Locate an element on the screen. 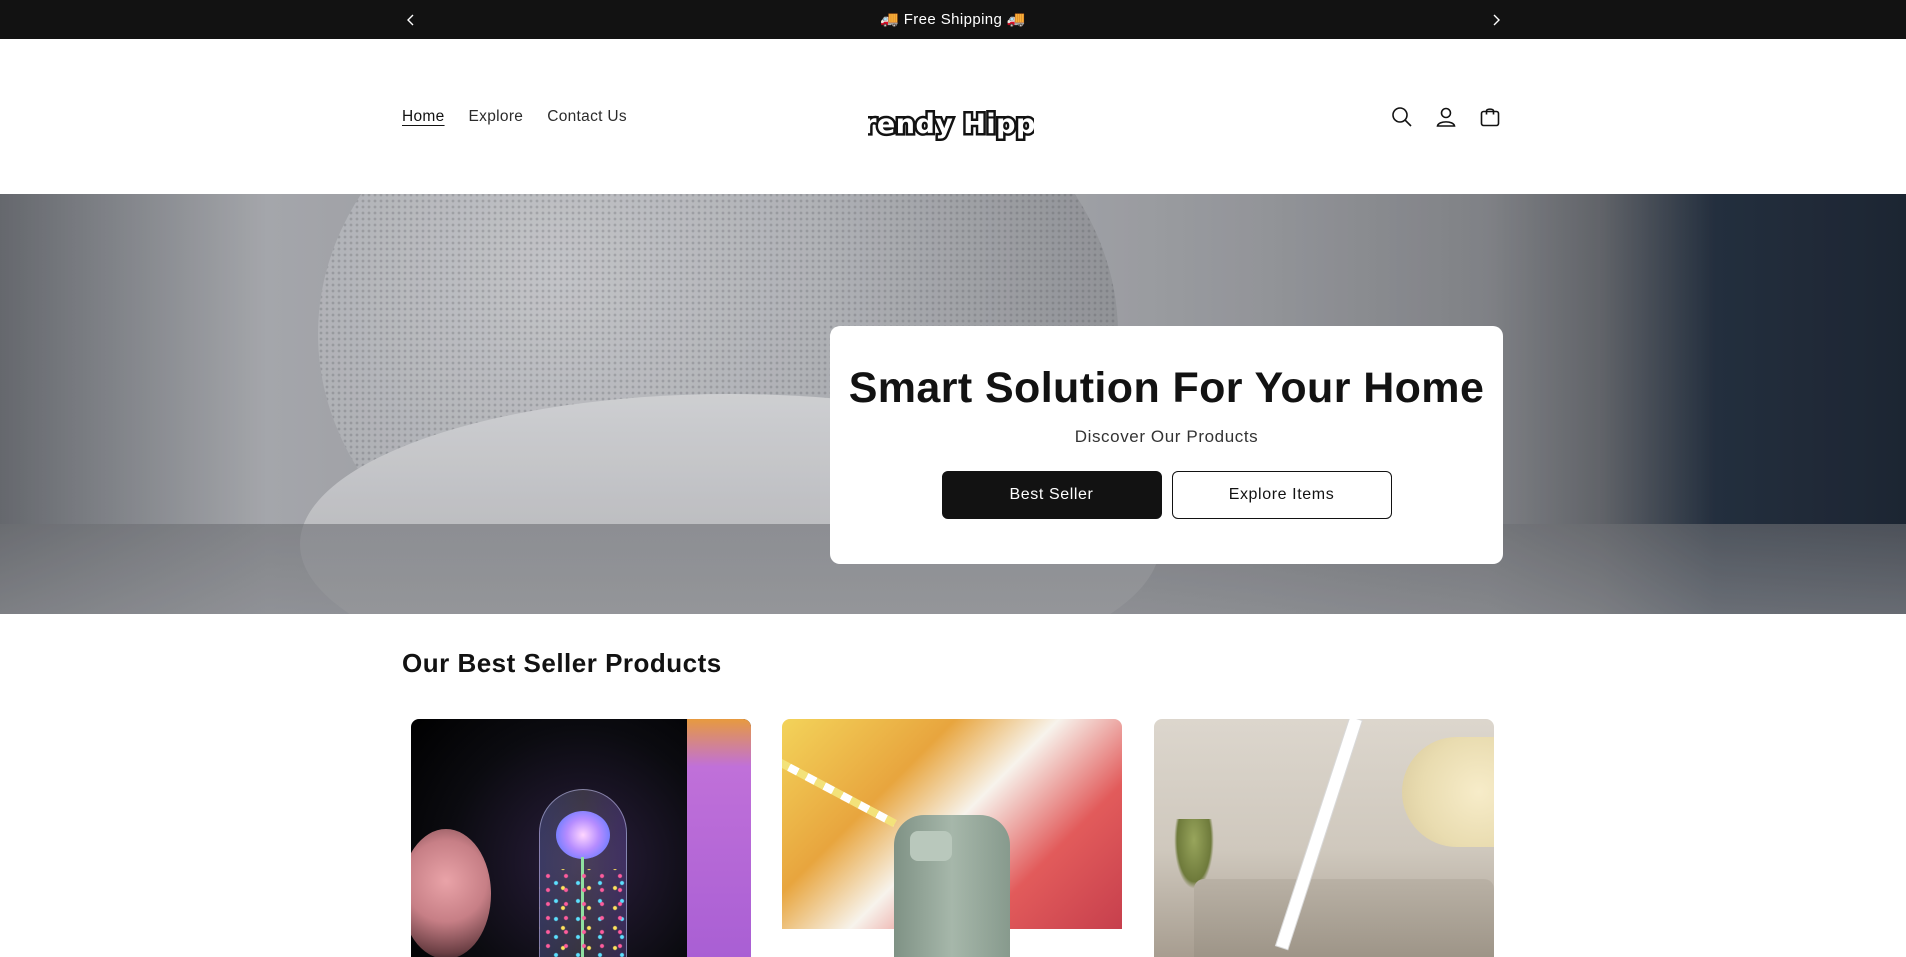  logo-text: Trendy Hippo is located at coordinates (951, 124).